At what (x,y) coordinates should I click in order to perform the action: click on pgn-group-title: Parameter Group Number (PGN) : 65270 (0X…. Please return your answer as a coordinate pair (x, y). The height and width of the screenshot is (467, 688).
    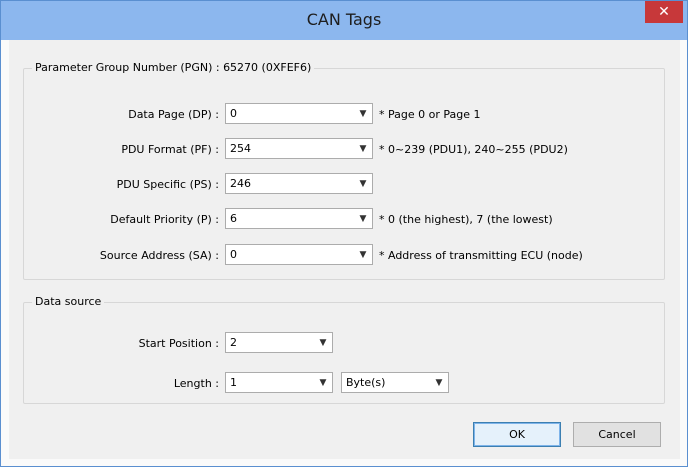
    Looking at the image, I should click on (173, 67).